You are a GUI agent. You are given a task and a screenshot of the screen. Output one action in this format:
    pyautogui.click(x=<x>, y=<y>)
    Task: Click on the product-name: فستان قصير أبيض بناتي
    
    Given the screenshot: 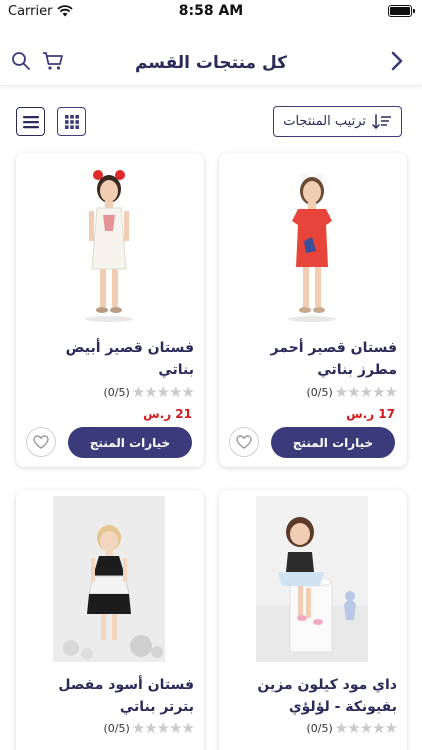 What is the action you would take?
    pyautogui.click(x=110, y=359)
    